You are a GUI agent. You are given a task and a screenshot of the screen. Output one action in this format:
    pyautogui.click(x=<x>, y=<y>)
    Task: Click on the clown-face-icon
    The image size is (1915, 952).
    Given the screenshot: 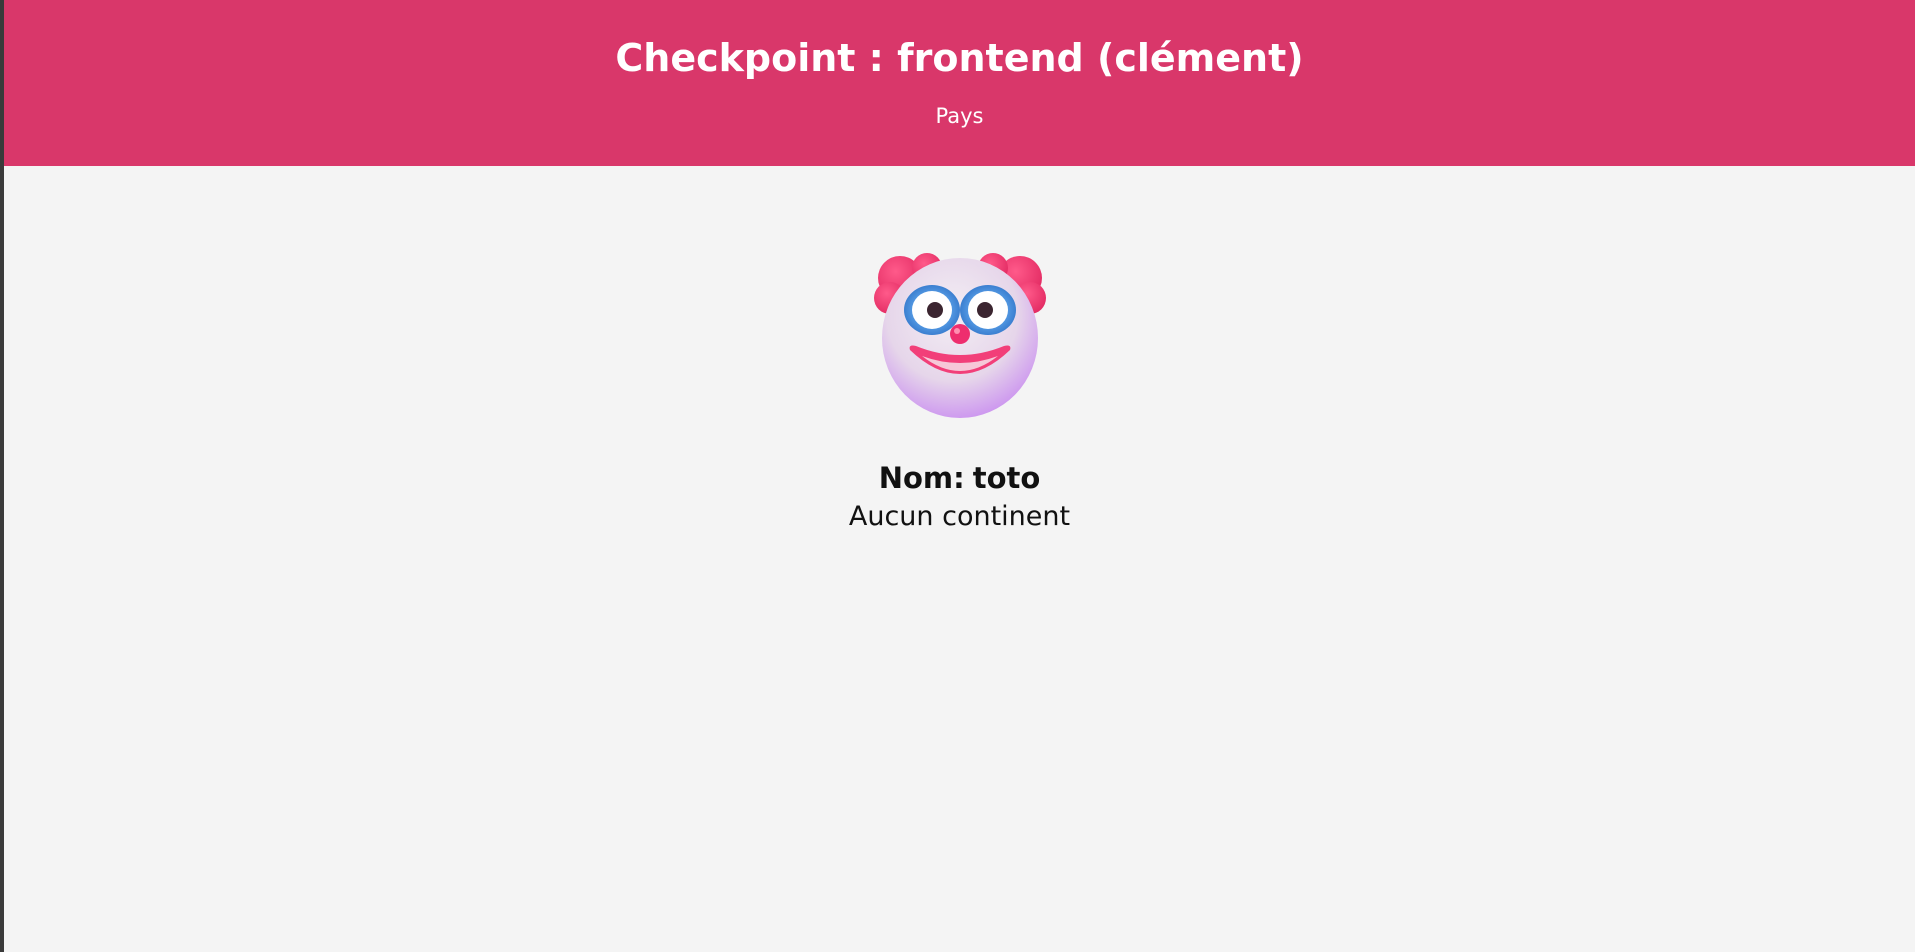 What is the action you would take?
    pyautogui.click(x=959, y=335)
    